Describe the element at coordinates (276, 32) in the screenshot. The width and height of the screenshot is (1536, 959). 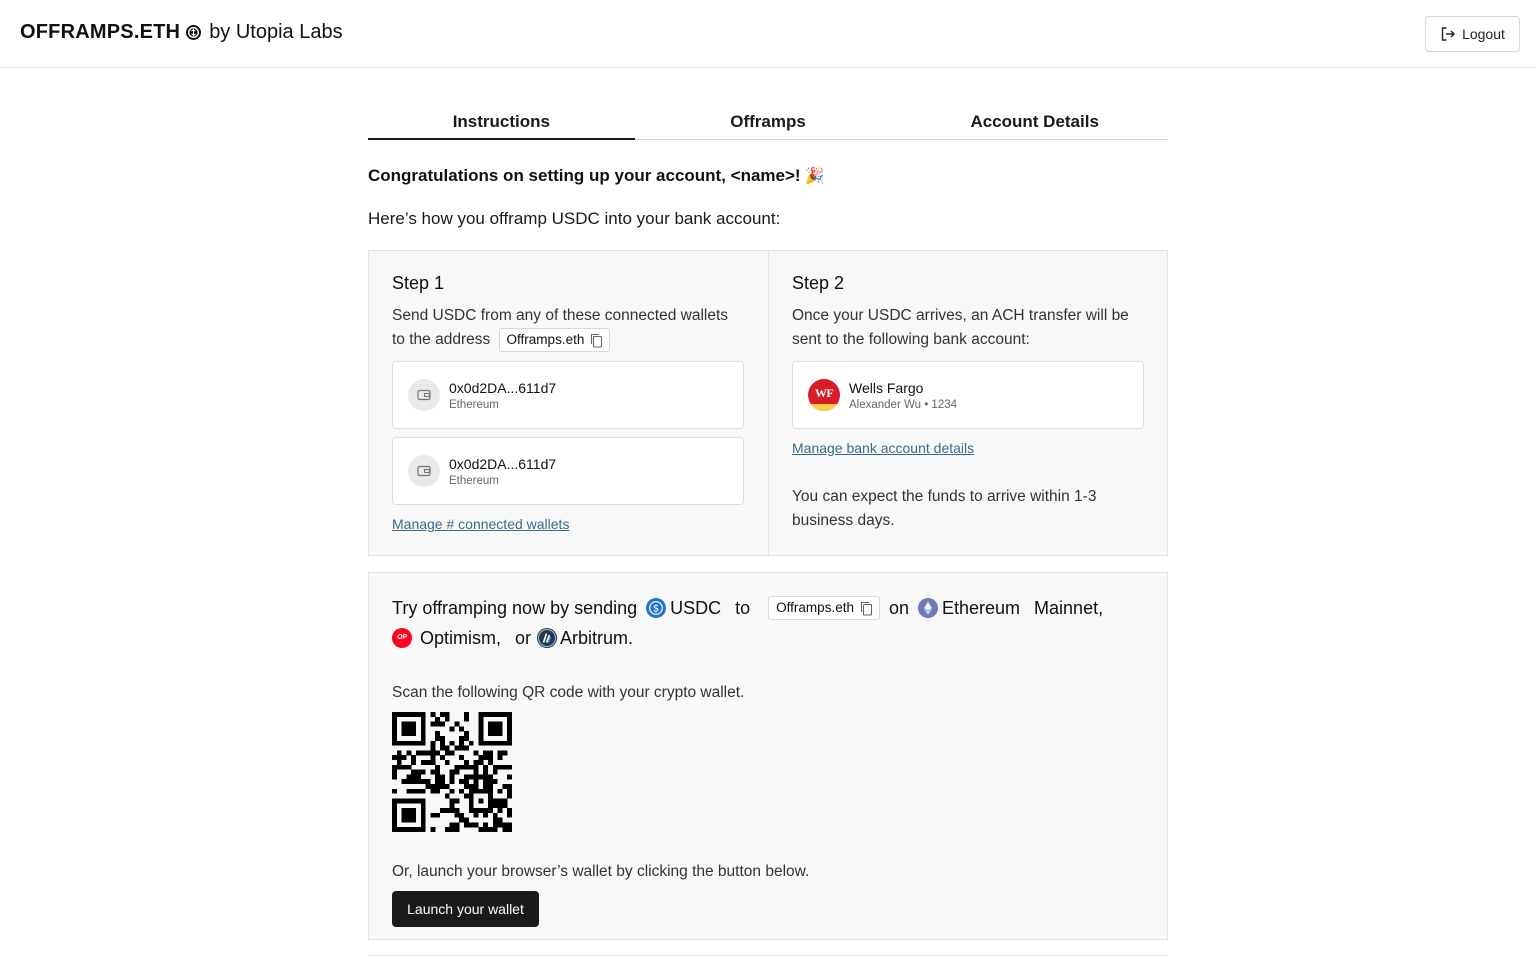
I see `brand-suffix: by Utopia Labs` at that location.